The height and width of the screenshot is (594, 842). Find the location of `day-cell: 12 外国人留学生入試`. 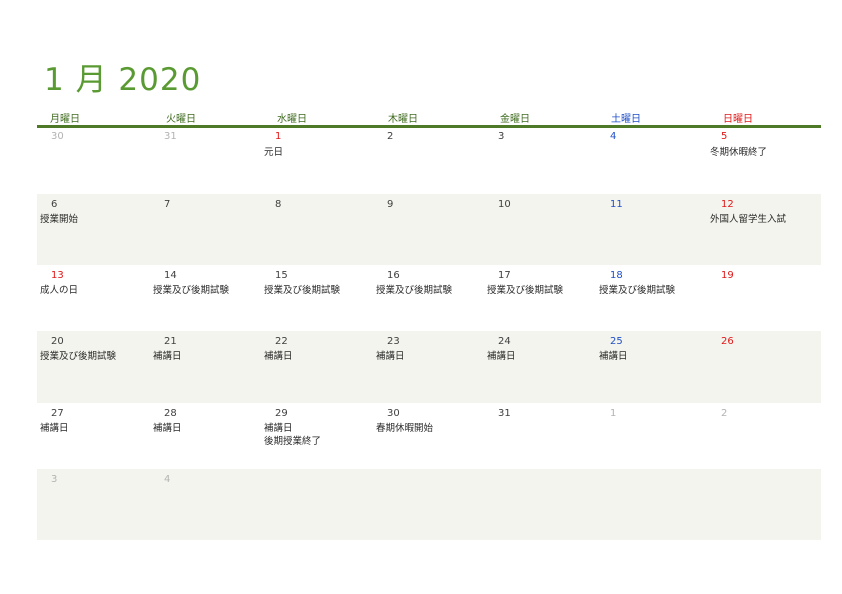

day-cell: 12 外国人留学生入試 is located at coordinates (763, 229).